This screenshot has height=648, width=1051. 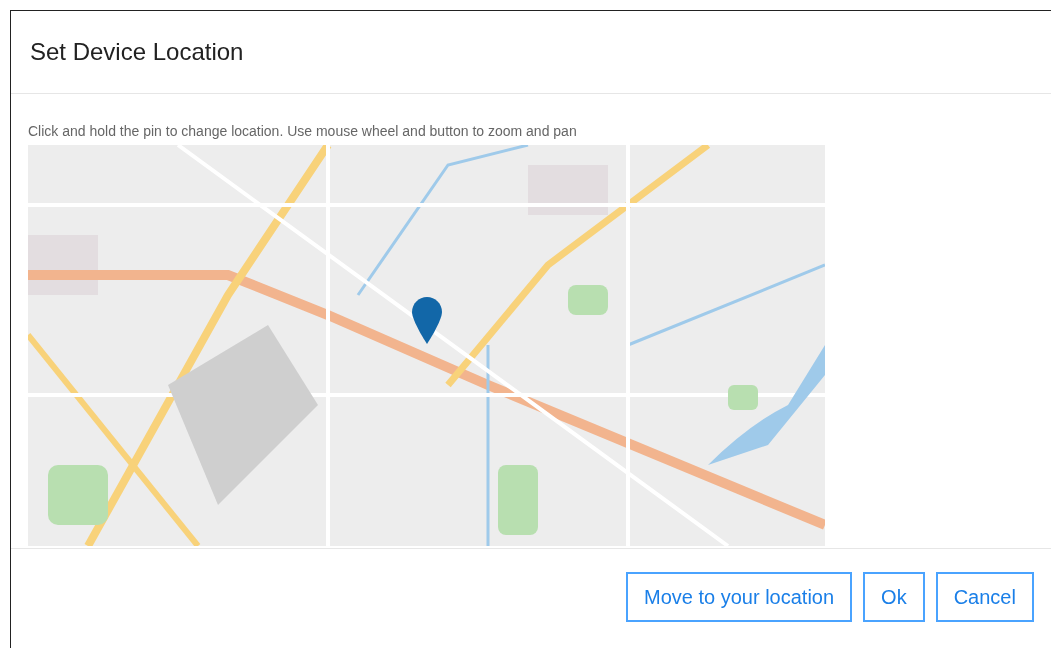 I want to click on map-pin-icon, so click(x=427, y=320).